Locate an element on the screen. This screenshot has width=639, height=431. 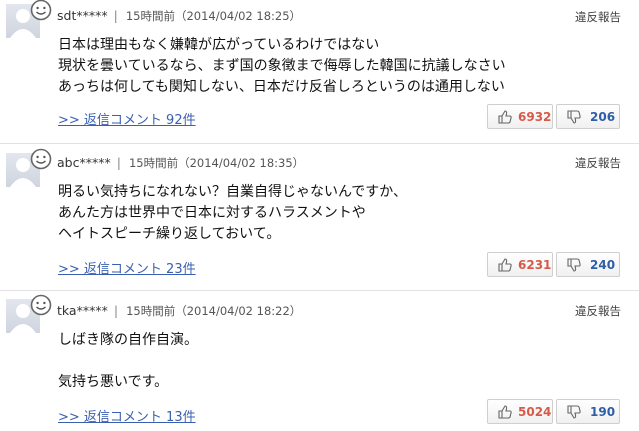
reply-link: >> 返信コメント 13件 is located at coordinates (127, 415).